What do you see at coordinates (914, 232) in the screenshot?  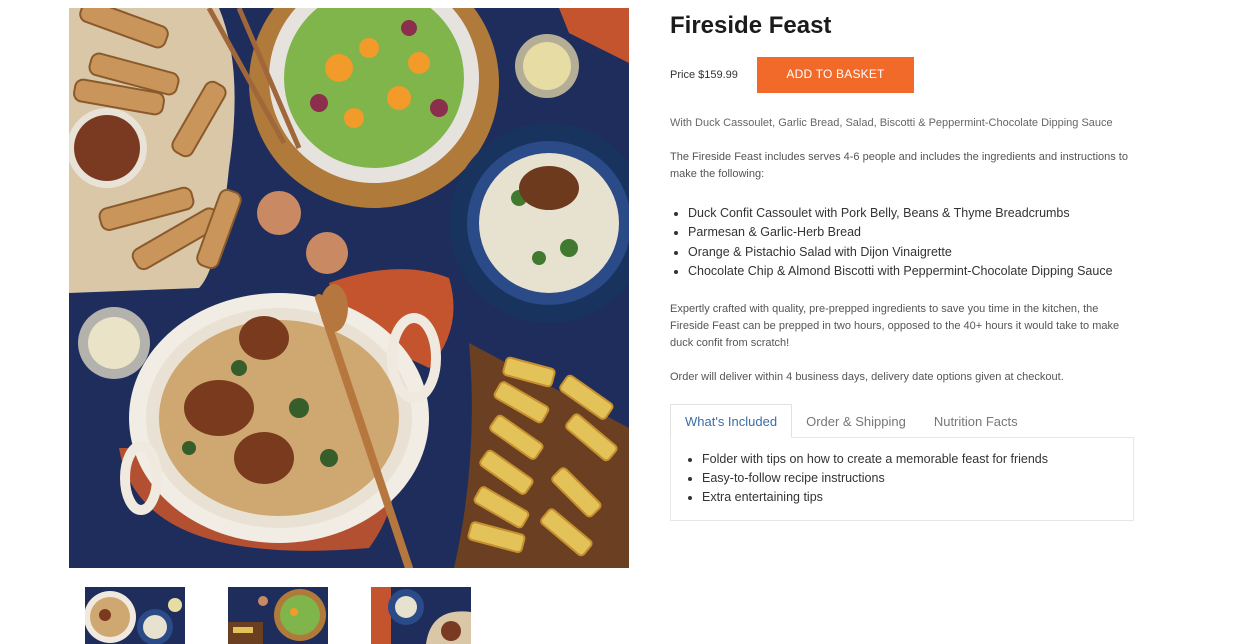 I see `list-item: Parmesan & Garlic-Herb Bread` at bounding box center [914, 232].